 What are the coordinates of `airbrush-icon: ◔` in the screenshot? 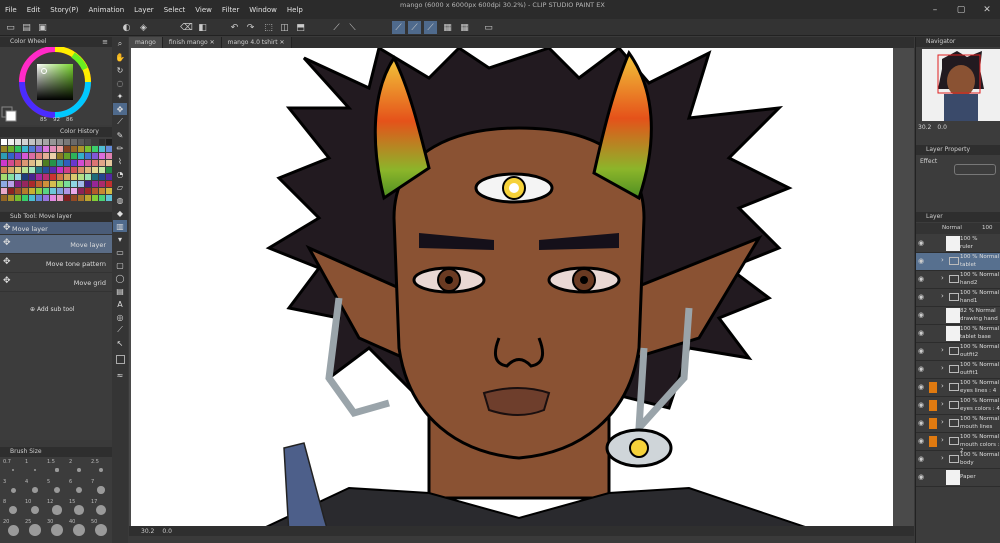 It's located at (120, 174).